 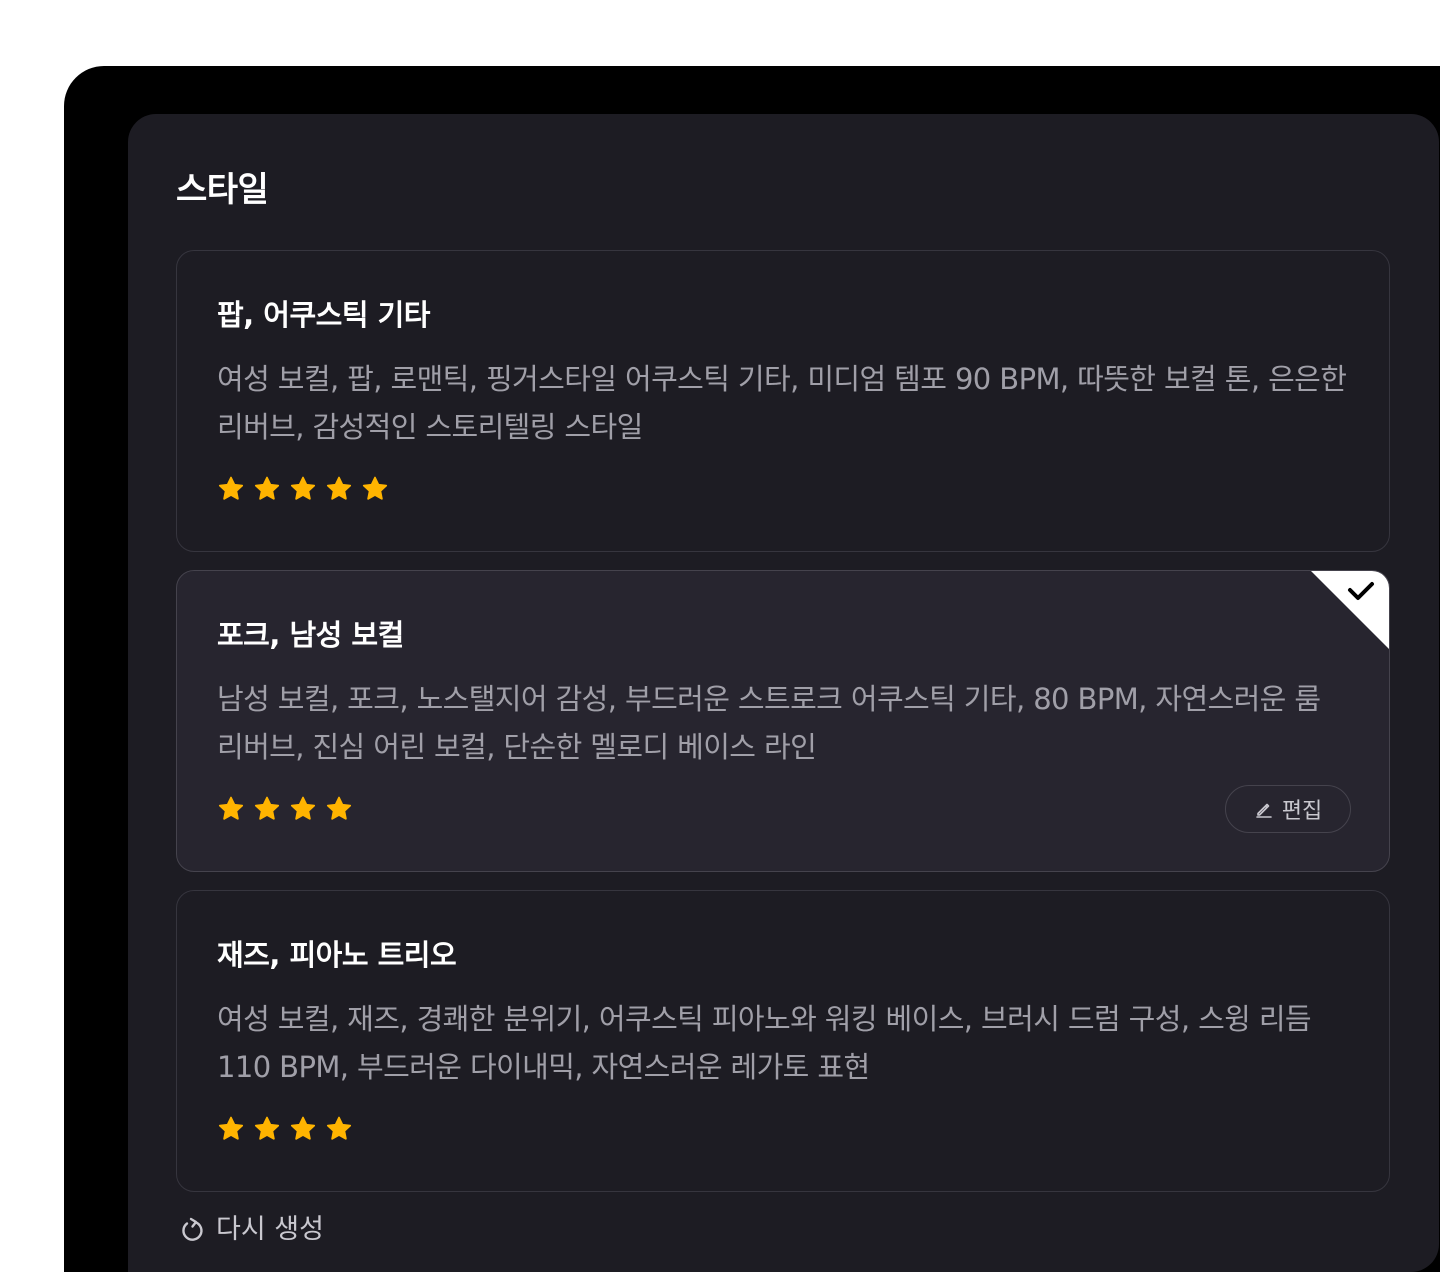 I want to click on edit-button-label: 편집, so click(x=1302, y=811).